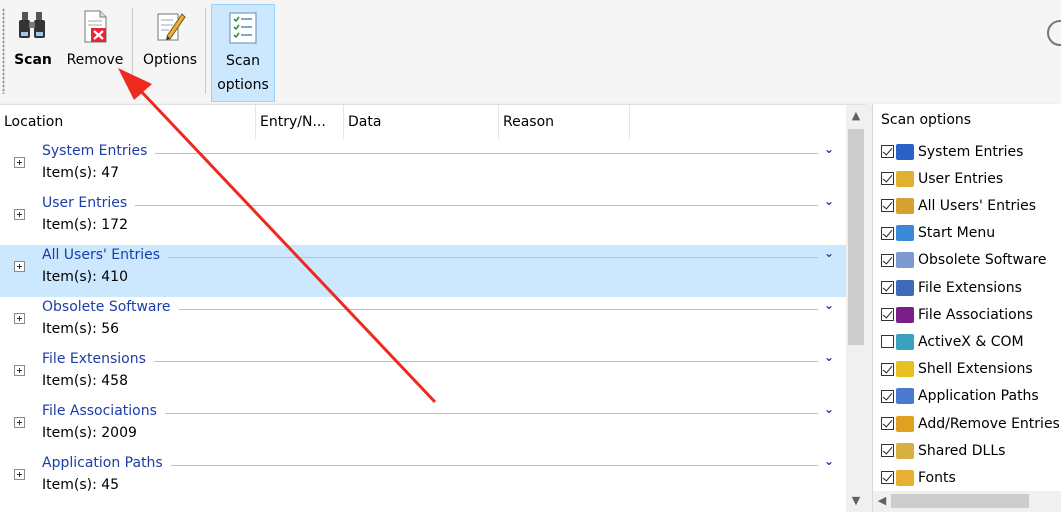  Describe the element at coordinates (943, 450) in the screenshot. I see `scan-option-item: Shared DLLs` at that location.